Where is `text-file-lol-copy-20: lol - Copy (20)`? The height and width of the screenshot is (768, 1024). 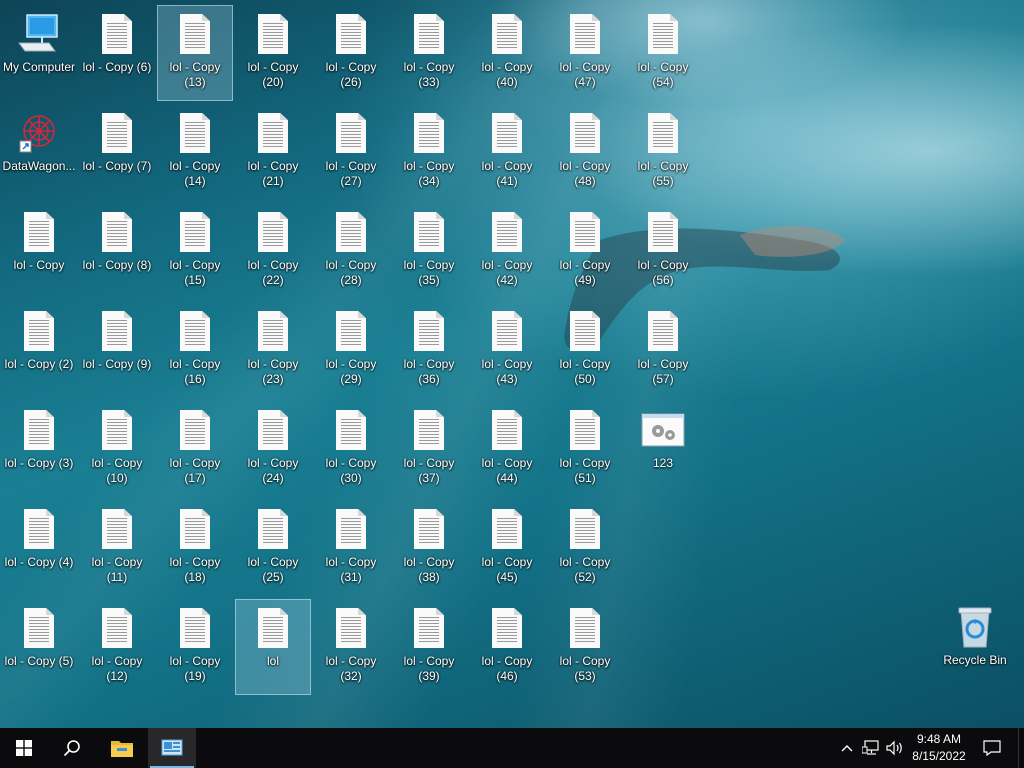 text-file-lol-copy-20: lol - Copy (20) is located at coordinates (273, 53).